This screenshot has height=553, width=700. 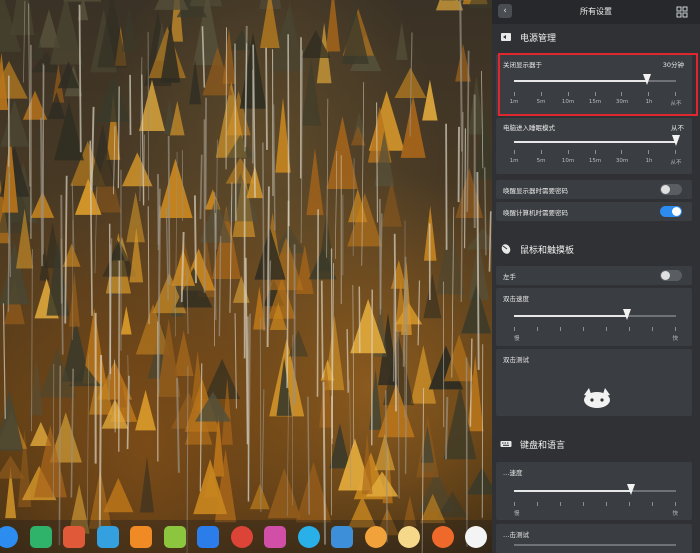 I want to click on store-icon, so click(x=74, y=537).